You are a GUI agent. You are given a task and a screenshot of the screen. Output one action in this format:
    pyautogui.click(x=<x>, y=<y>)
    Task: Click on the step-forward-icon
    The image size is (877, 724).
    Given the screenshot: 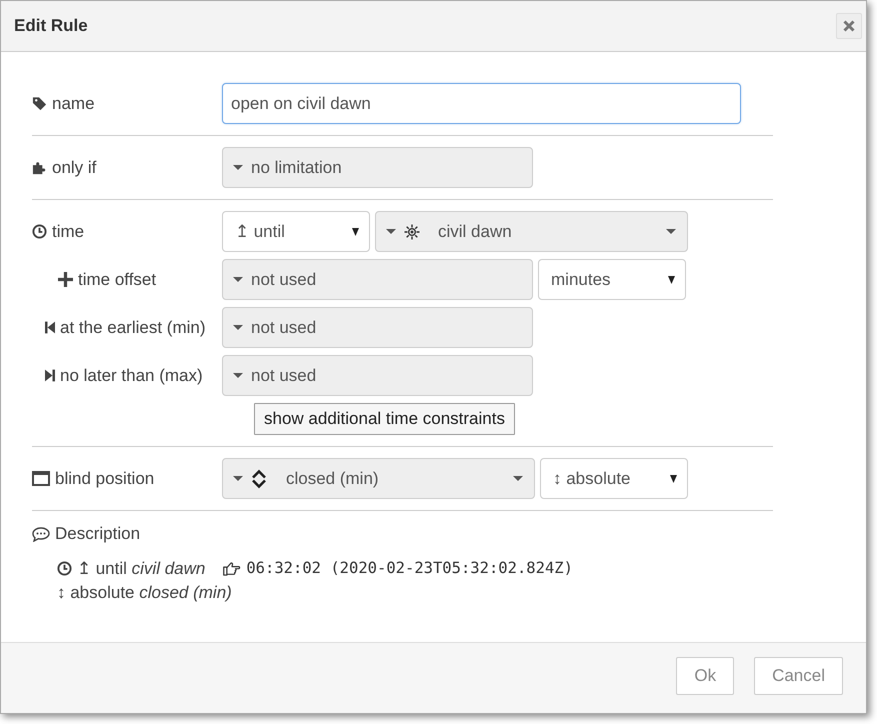 What is the action you would take?
    pyautogui.click(x=50, y=375)
    